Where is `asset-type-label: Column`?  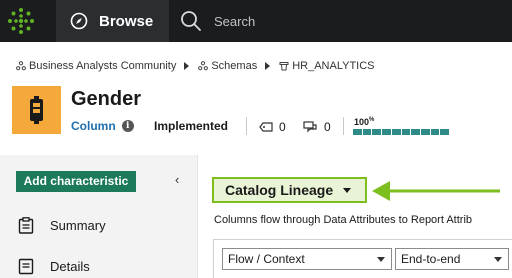
asset-type-label: Column is located at coordinates (93, 126).